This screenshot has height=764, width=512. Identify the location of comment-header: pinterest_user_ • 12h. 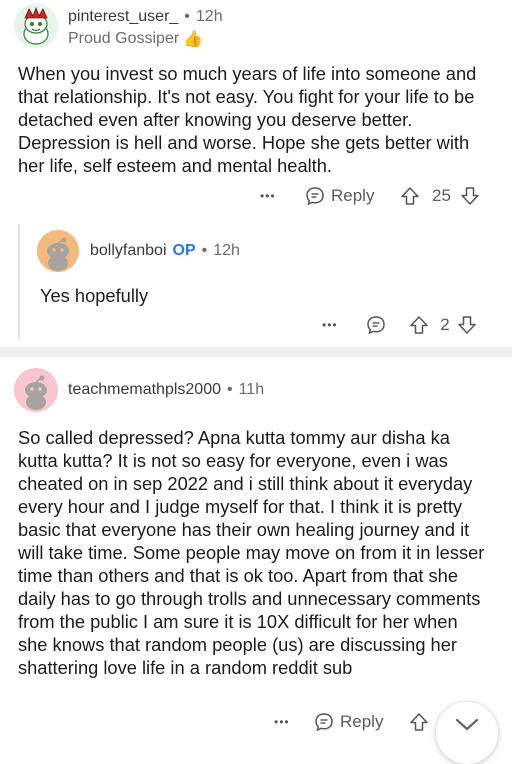
(145, 17).